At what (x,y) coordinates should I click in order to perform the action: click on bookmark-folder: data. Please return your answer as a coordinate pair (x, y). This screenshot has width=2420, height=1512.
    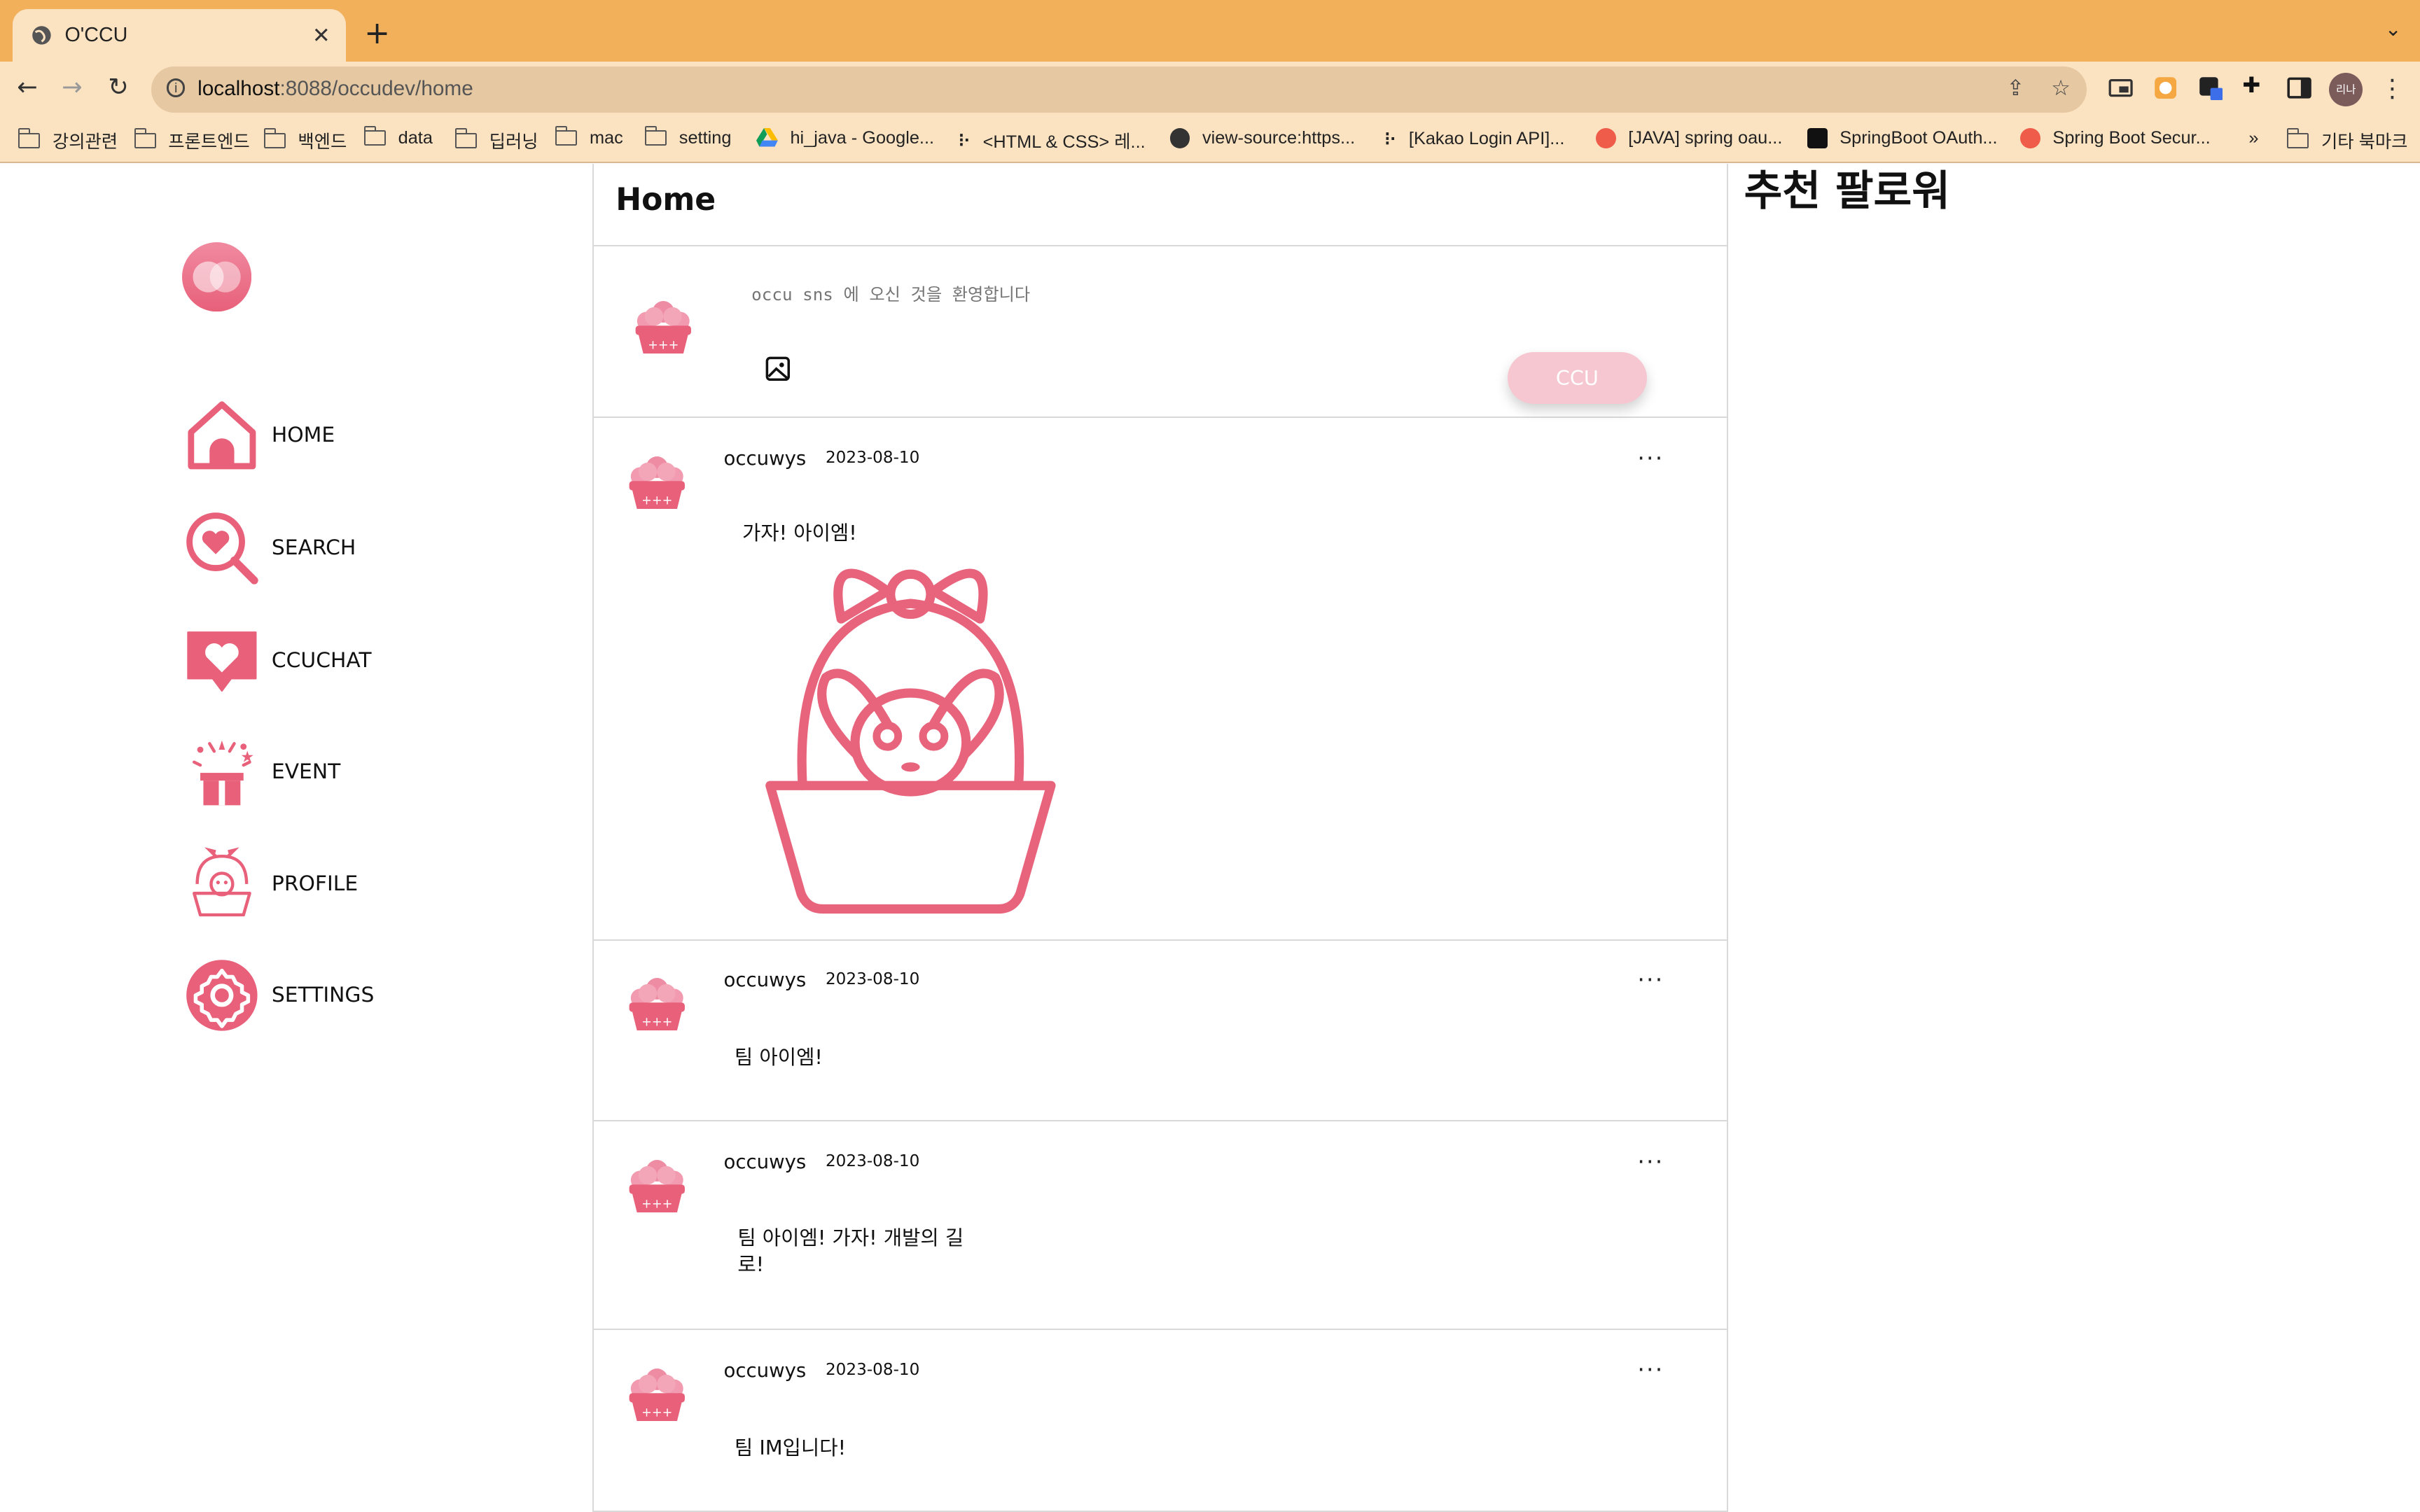
    Looking at the image, I should click on (398, 136).